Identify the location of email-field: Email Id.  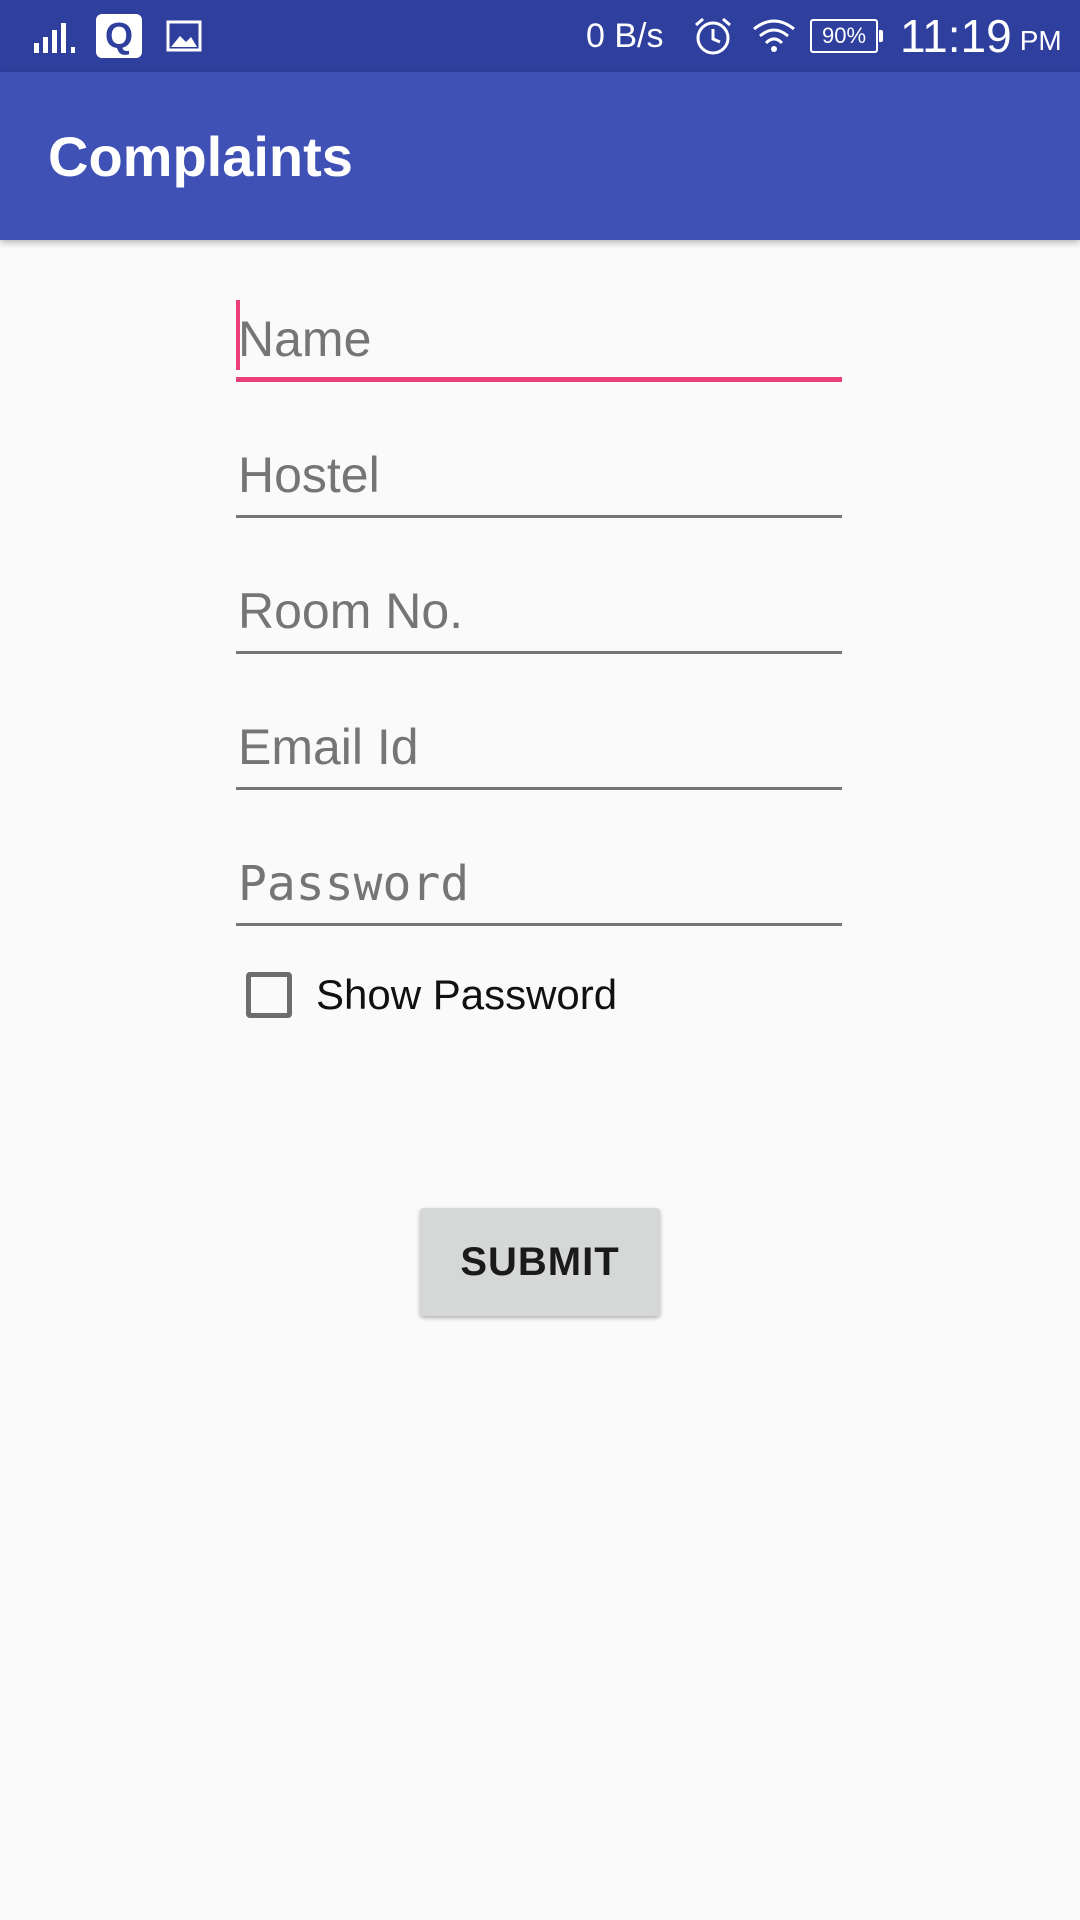
(539, 745).